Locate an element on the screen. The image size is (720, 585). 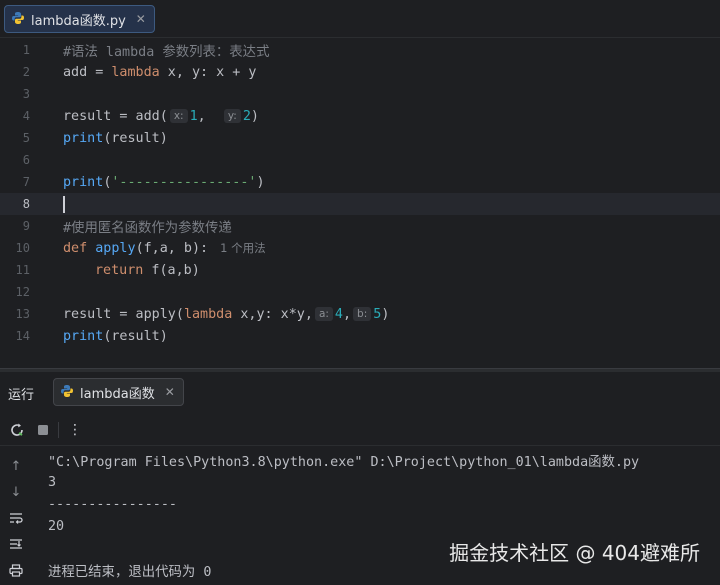
run-tab-label: lambda函数 is located at coordinates (117, 394).